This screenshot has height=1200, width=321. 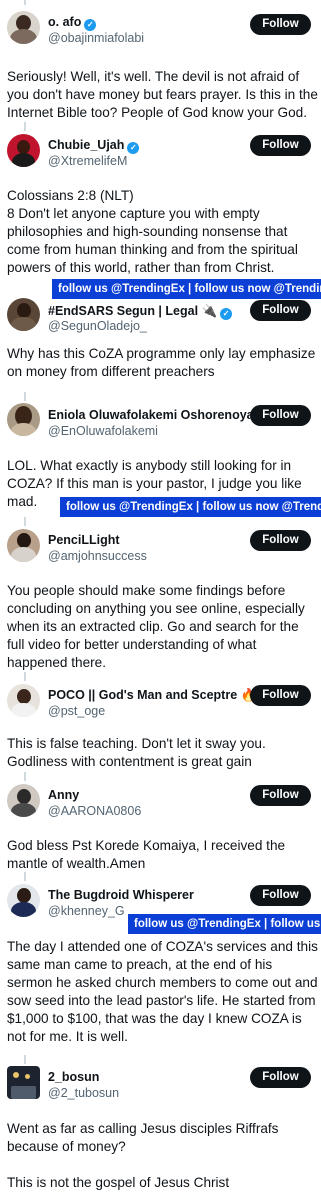 I want to click on author-name: The Bugdroid Whisperer, so click(x=121, y=895).